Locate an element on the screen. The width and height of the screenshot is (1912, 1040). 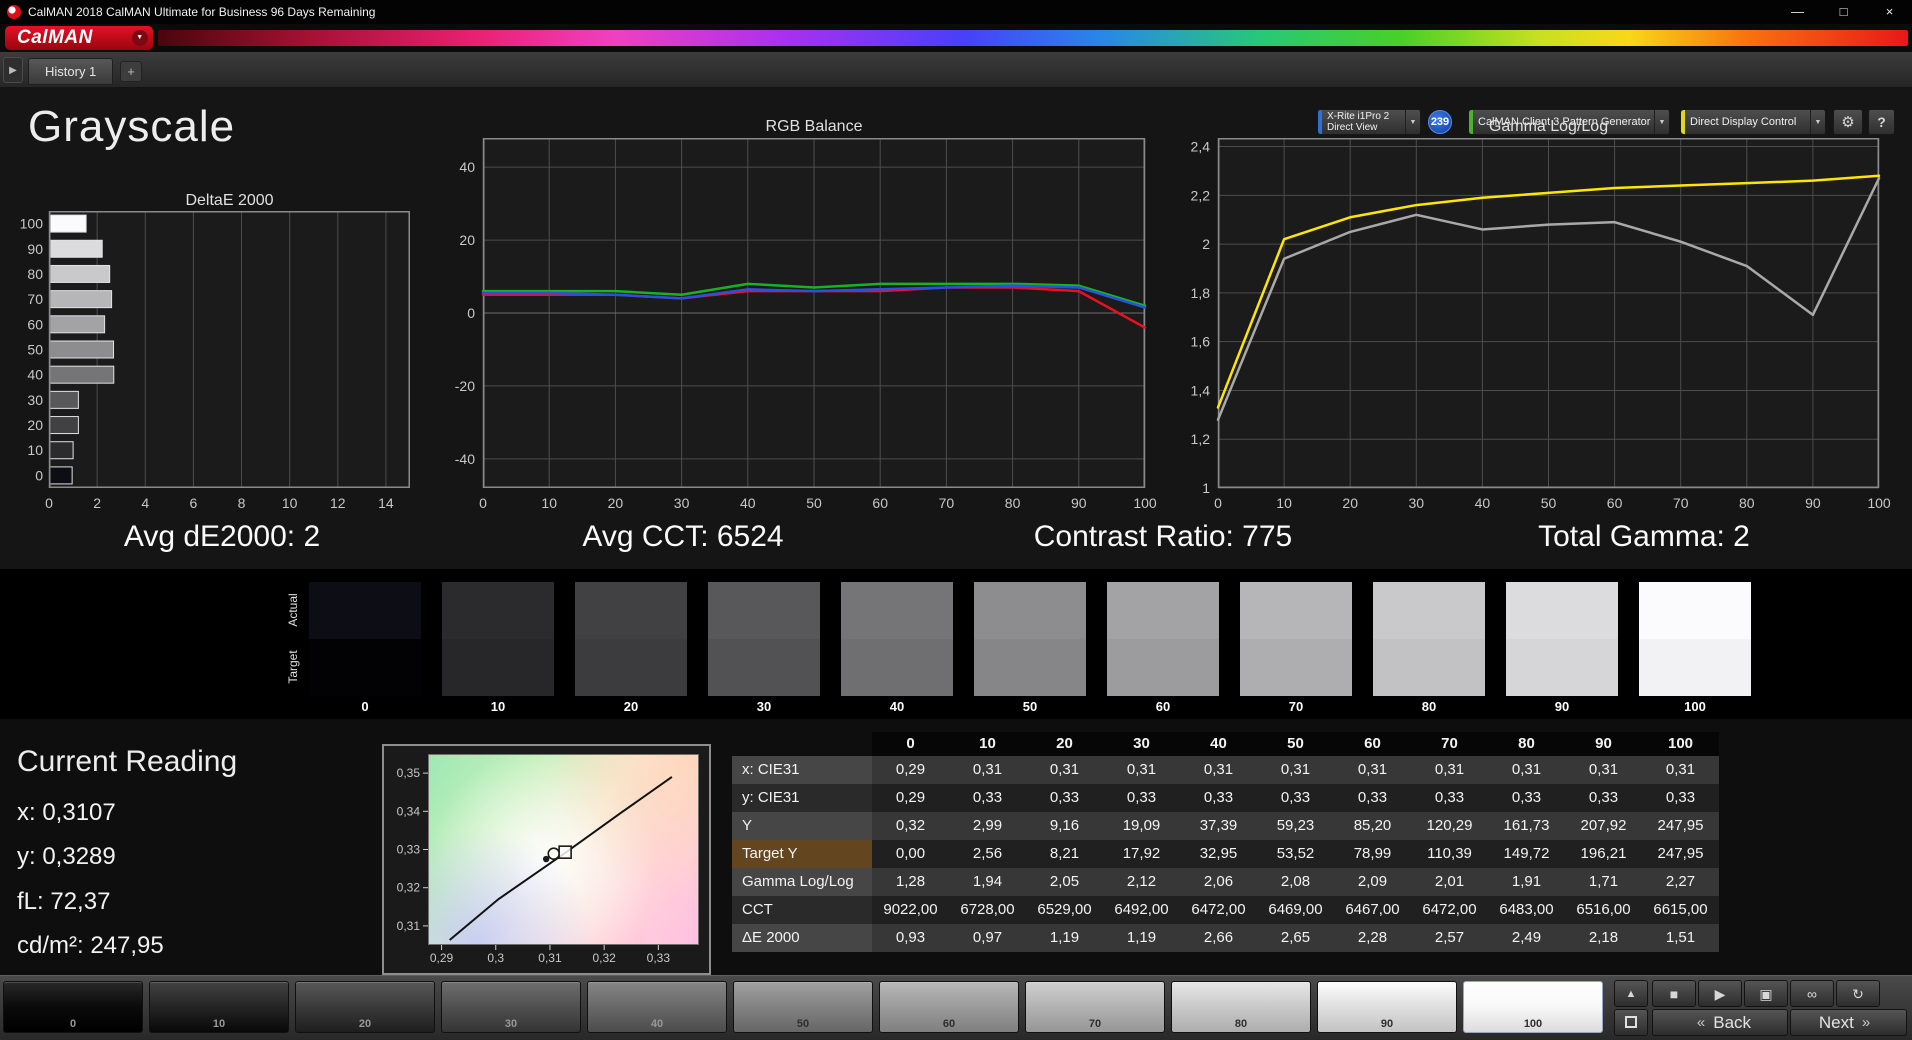
svg-text: 30 is located at coordinates (35, 400).